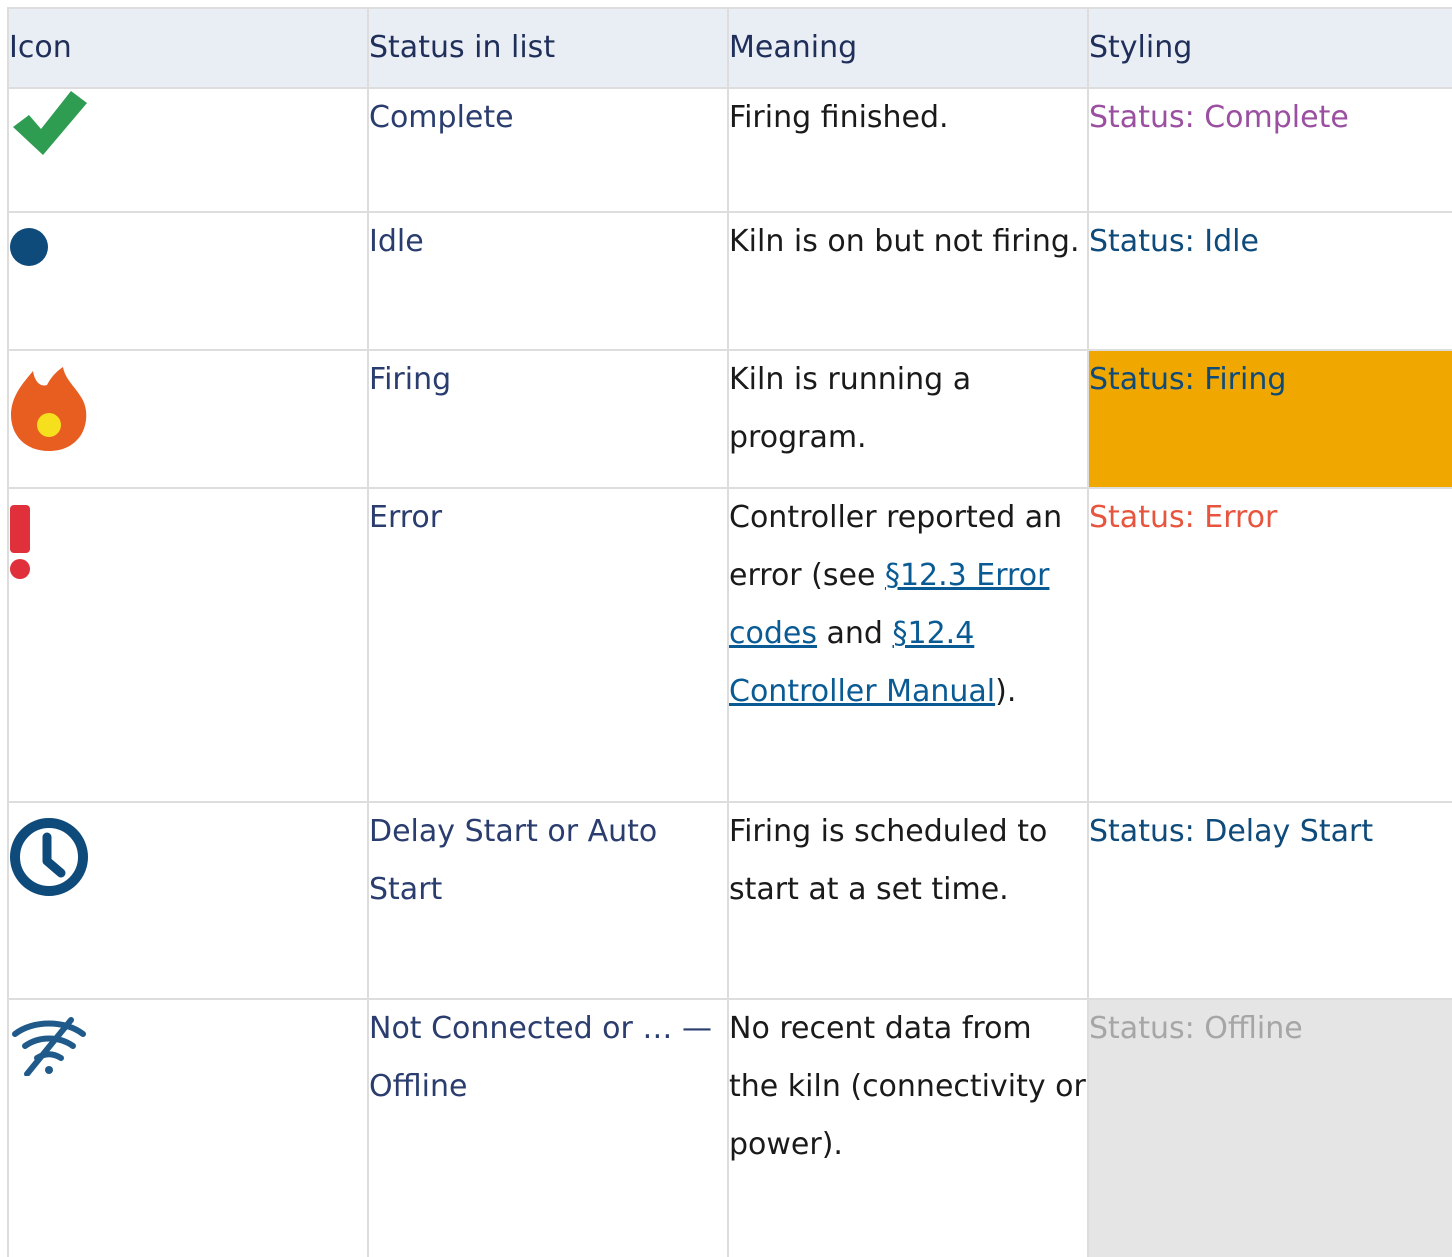  What do you see at coordinates (453, 831) in the screenshot?
I see `status-label: Delay Start` at bounding box center [453, 831].